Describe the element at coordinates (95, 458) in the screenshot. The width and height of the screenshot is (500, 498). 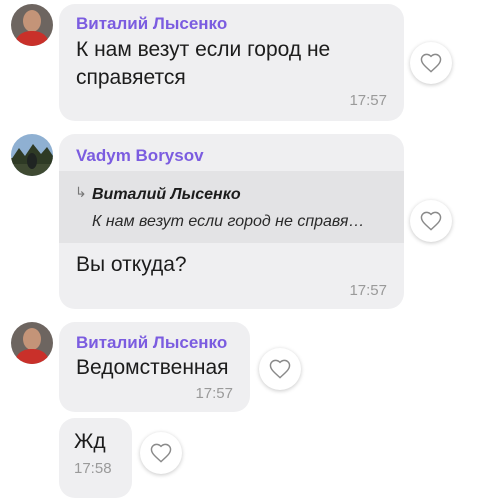
I see `message-bubble: Жд 17:58` at that location.